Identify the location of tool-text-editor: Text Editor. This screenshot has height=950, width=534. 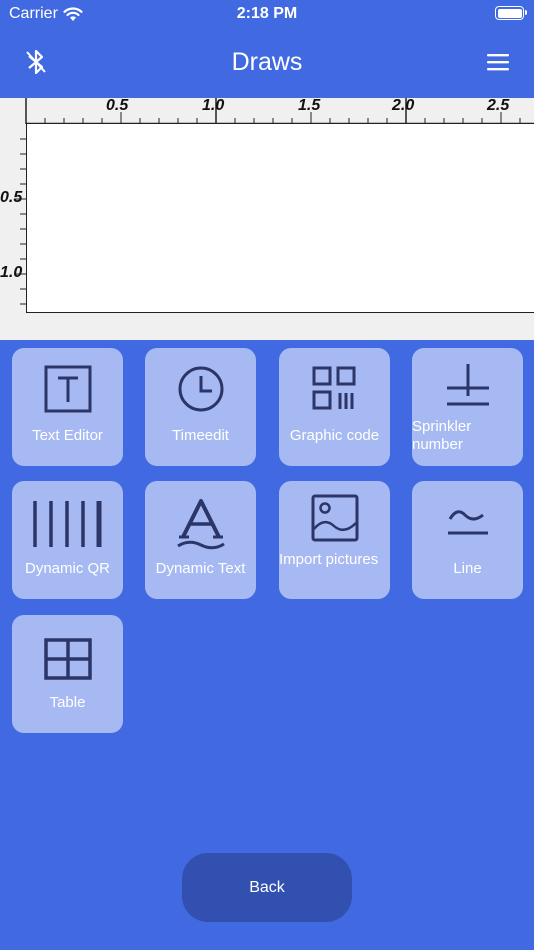
(67, 407).